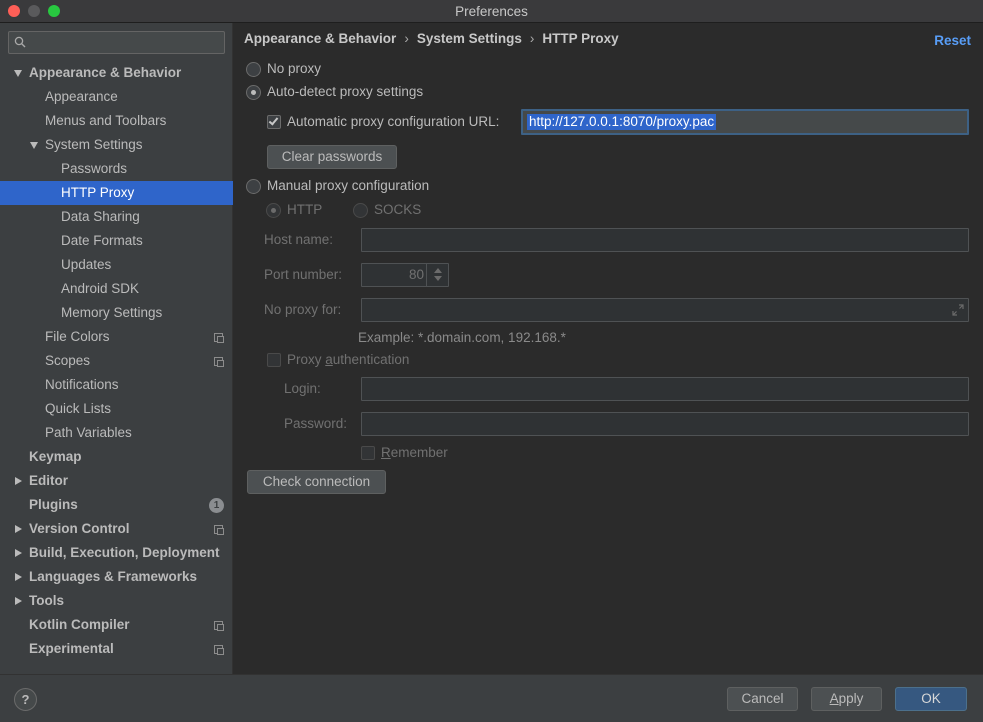  I want to click on ok-button: OK, so click(931, 699).